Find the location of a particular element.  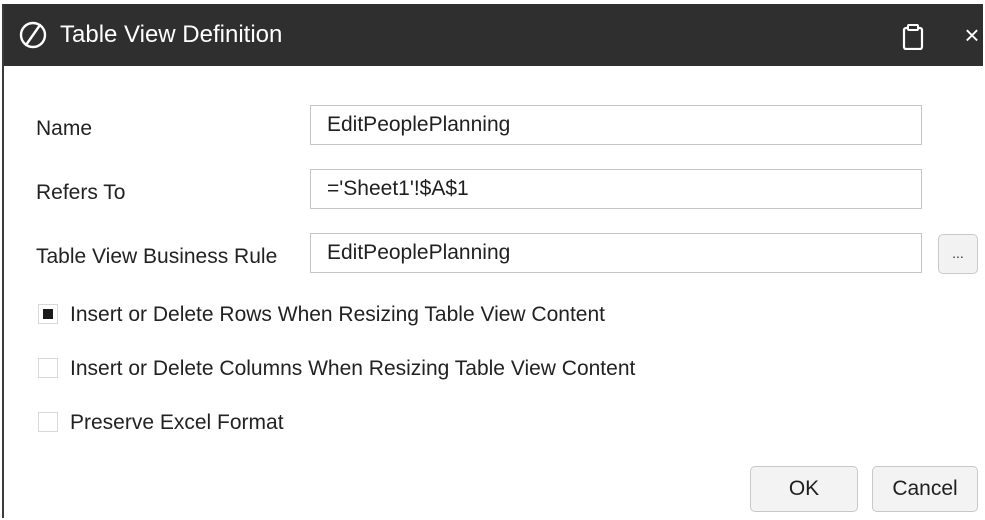

close-icon: × is located at coordinates (972, 35).